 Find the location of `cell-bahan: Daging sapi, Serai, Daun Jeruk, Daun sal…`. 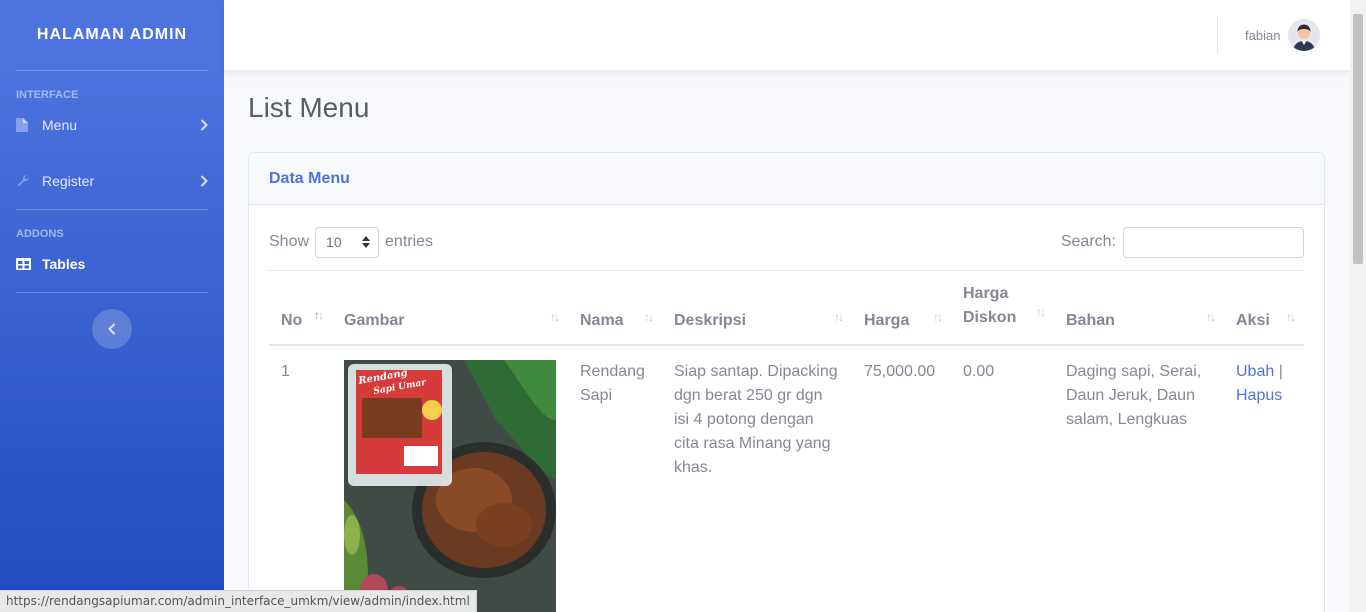

cell-bahan: Daging sapi, Serai, Daun Jeruk, Daun sal… is located at coordinates (1134, 395).